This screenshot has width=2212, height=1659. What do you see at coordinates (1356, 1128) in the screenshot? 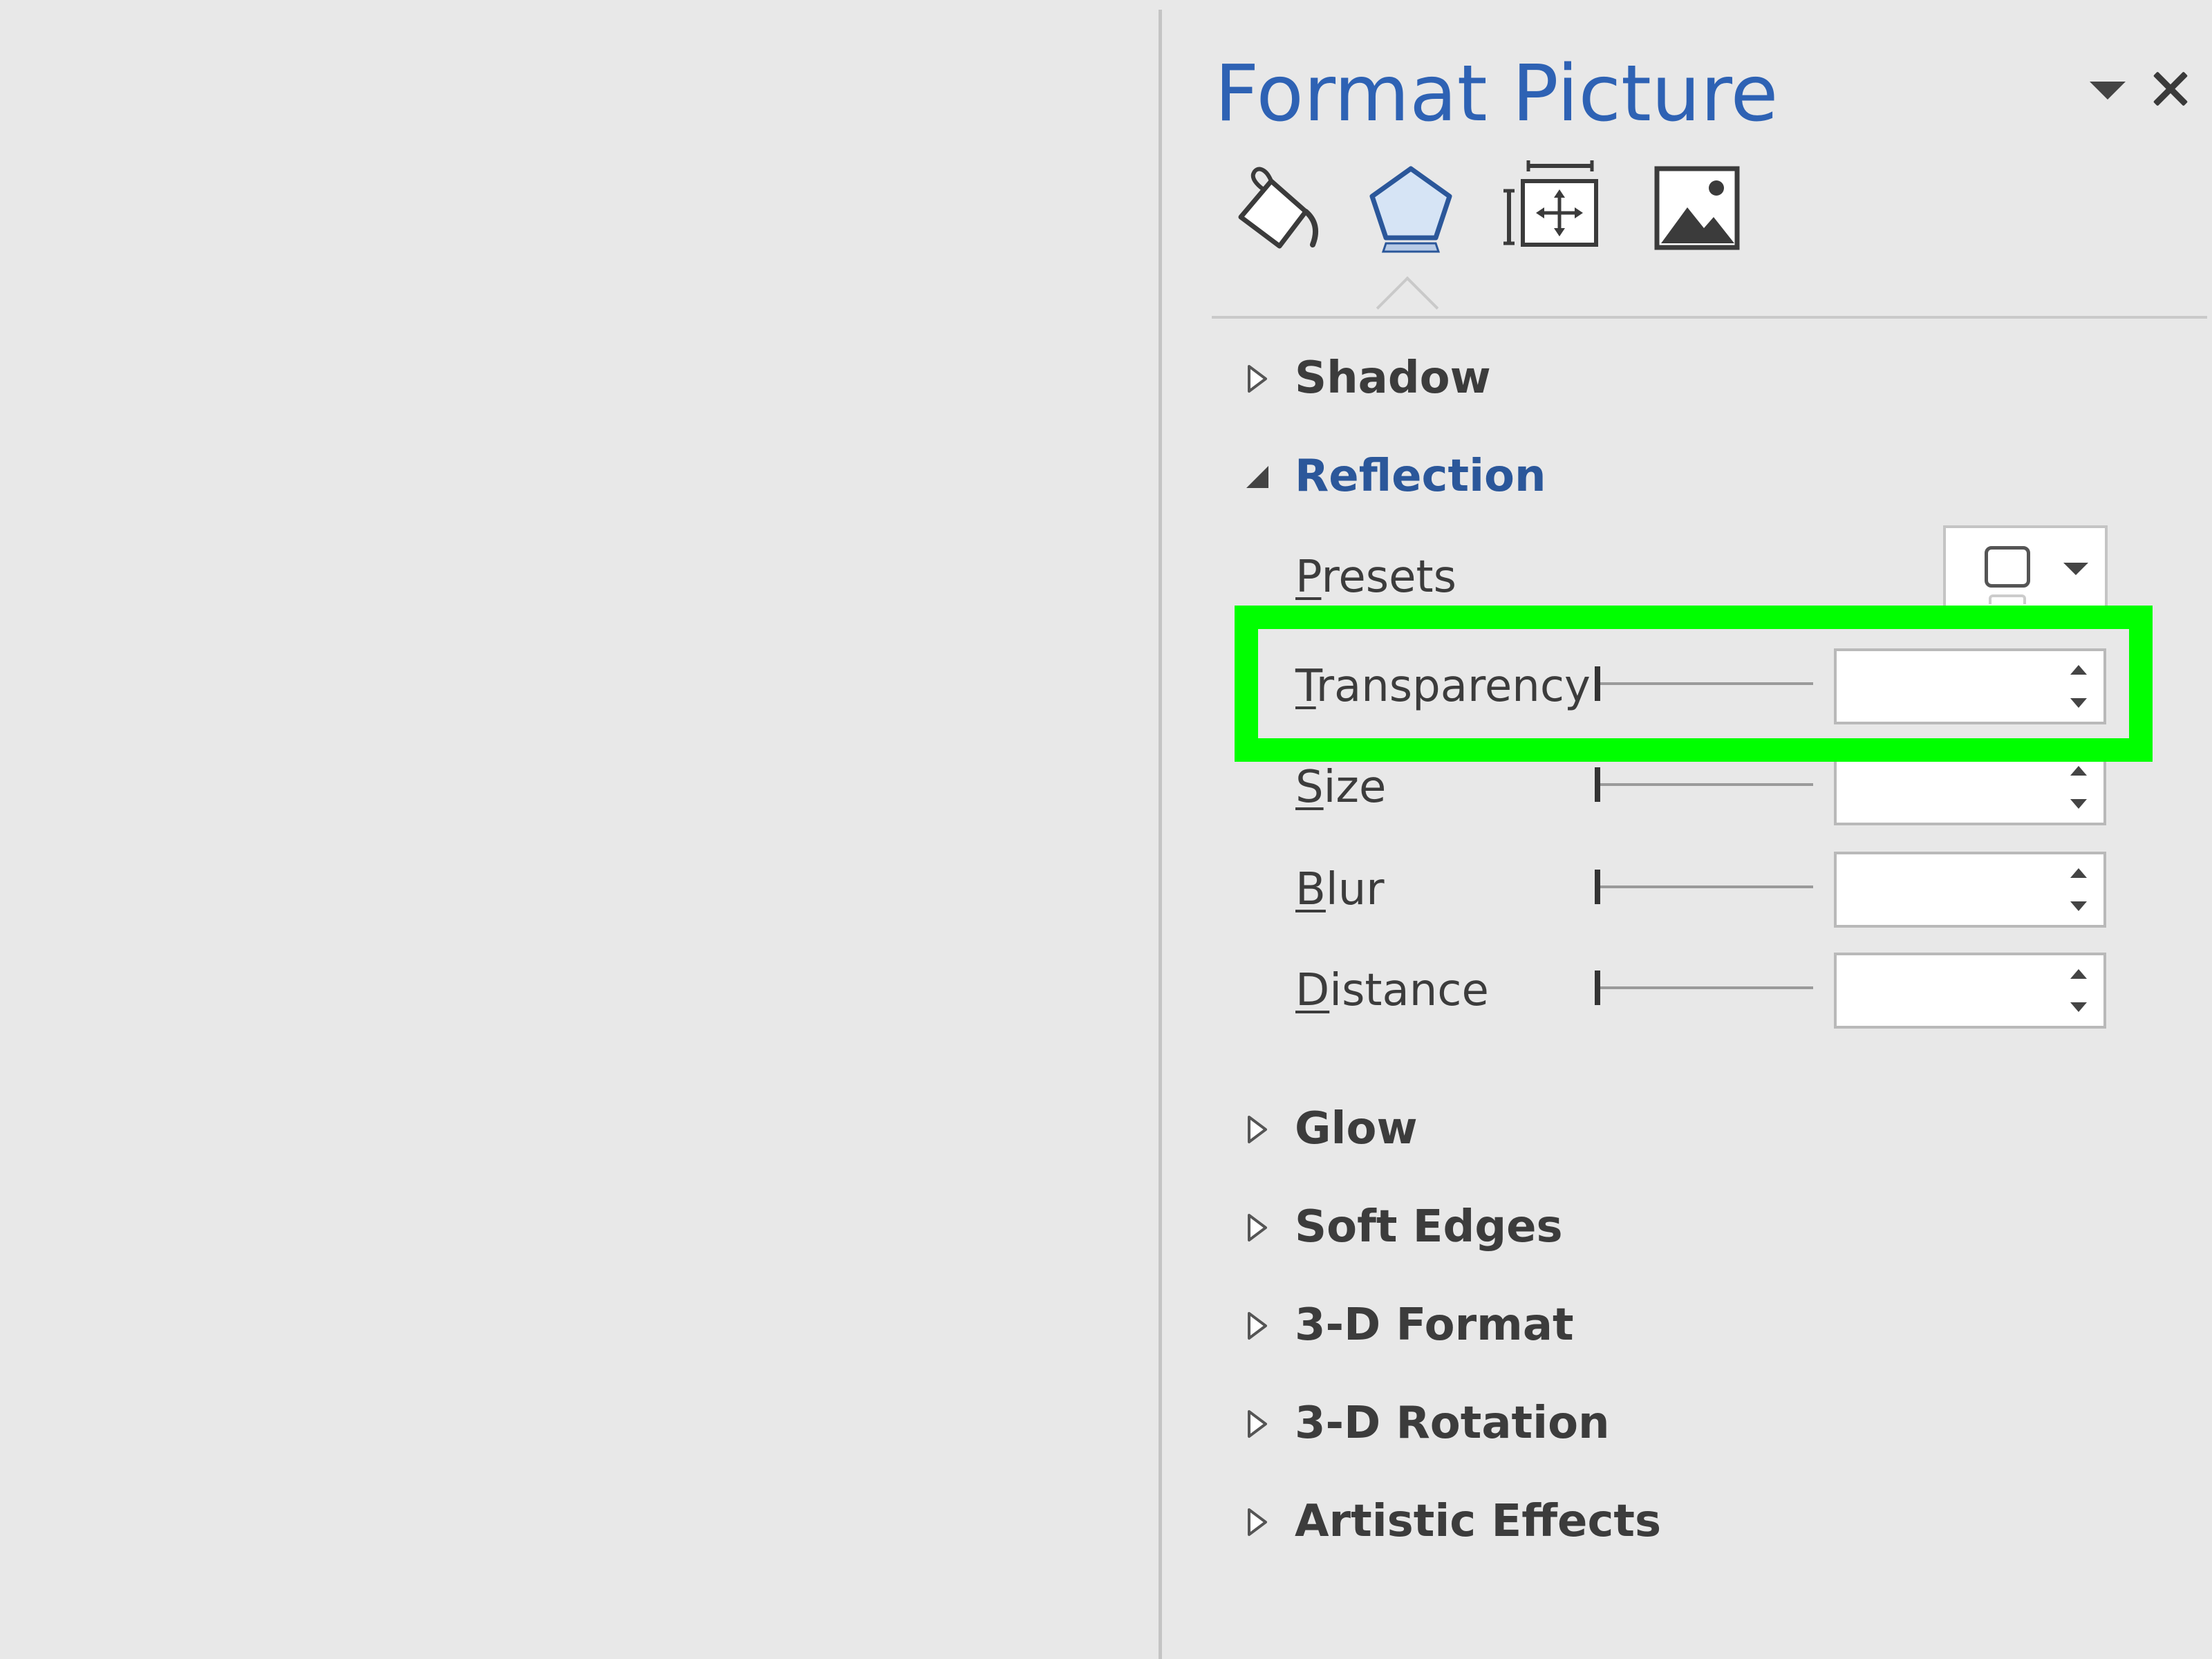
I see `section-label: Glow` at bounding box center [1356, 1128].